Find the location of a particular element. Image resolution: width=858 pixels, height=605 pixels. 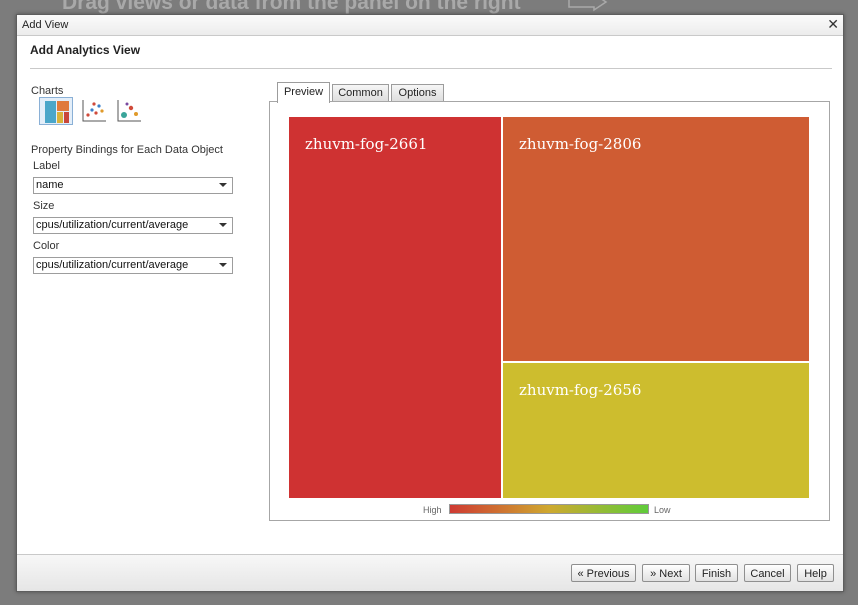

color-select-value: cpus/utilization/current/average is located at coordinates (112, 265).